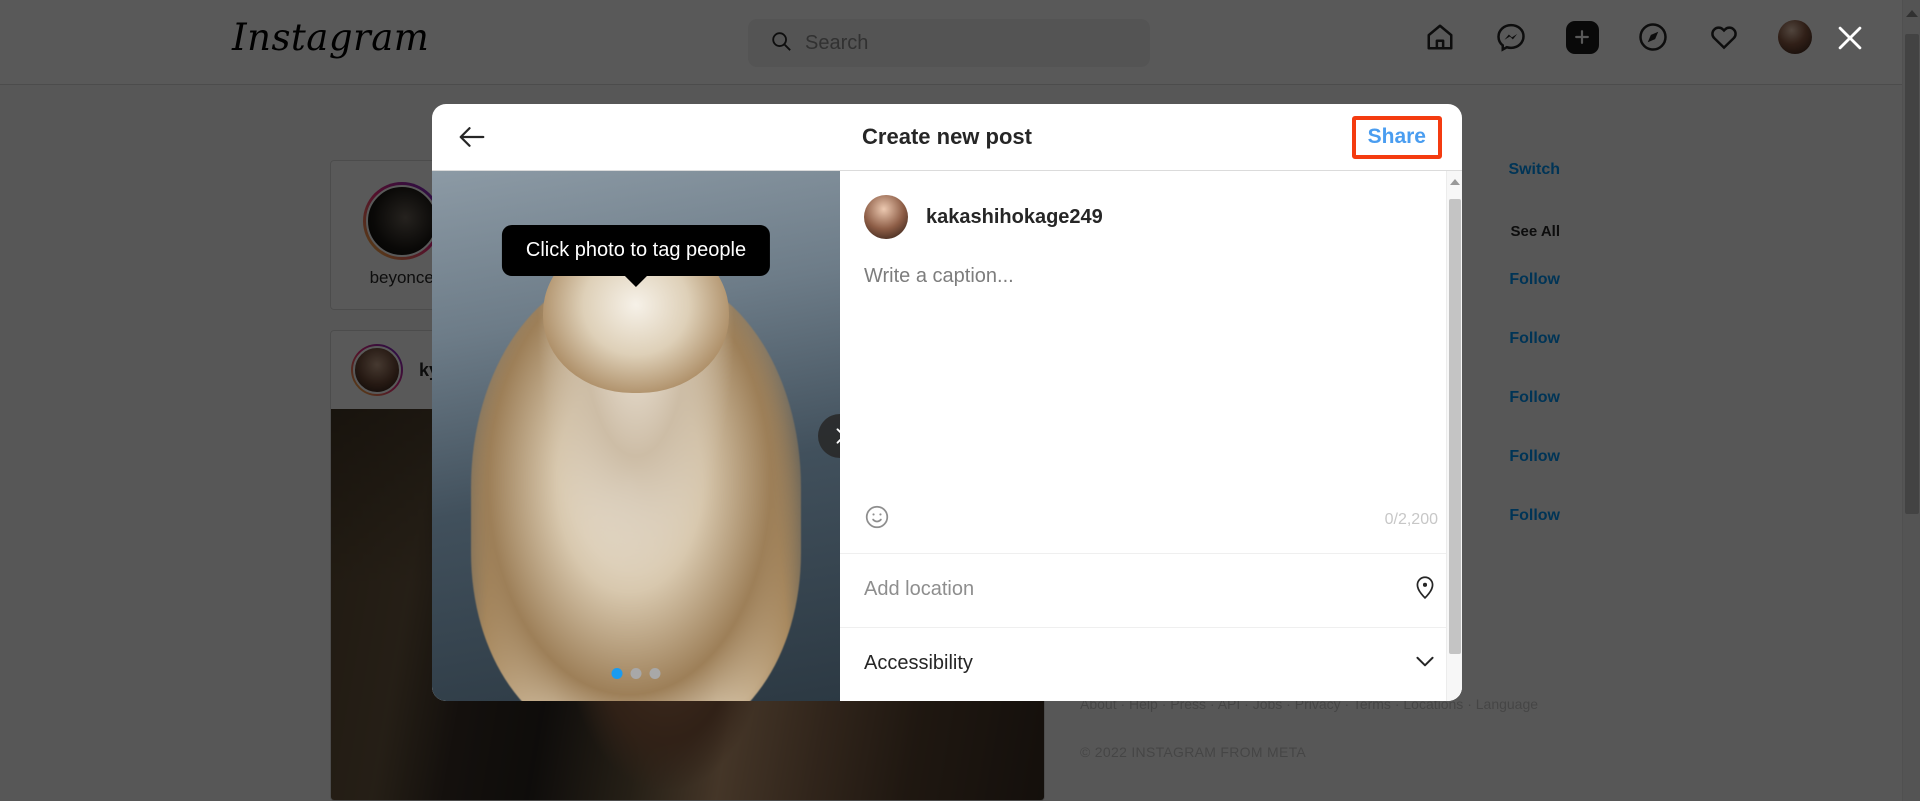 Image resolution: width=1920 pixels, height=801 pixels. Describe the element at coordinates (1151, 664) in the screenshot. I see `accessibility-section: Accessibility` at that location.